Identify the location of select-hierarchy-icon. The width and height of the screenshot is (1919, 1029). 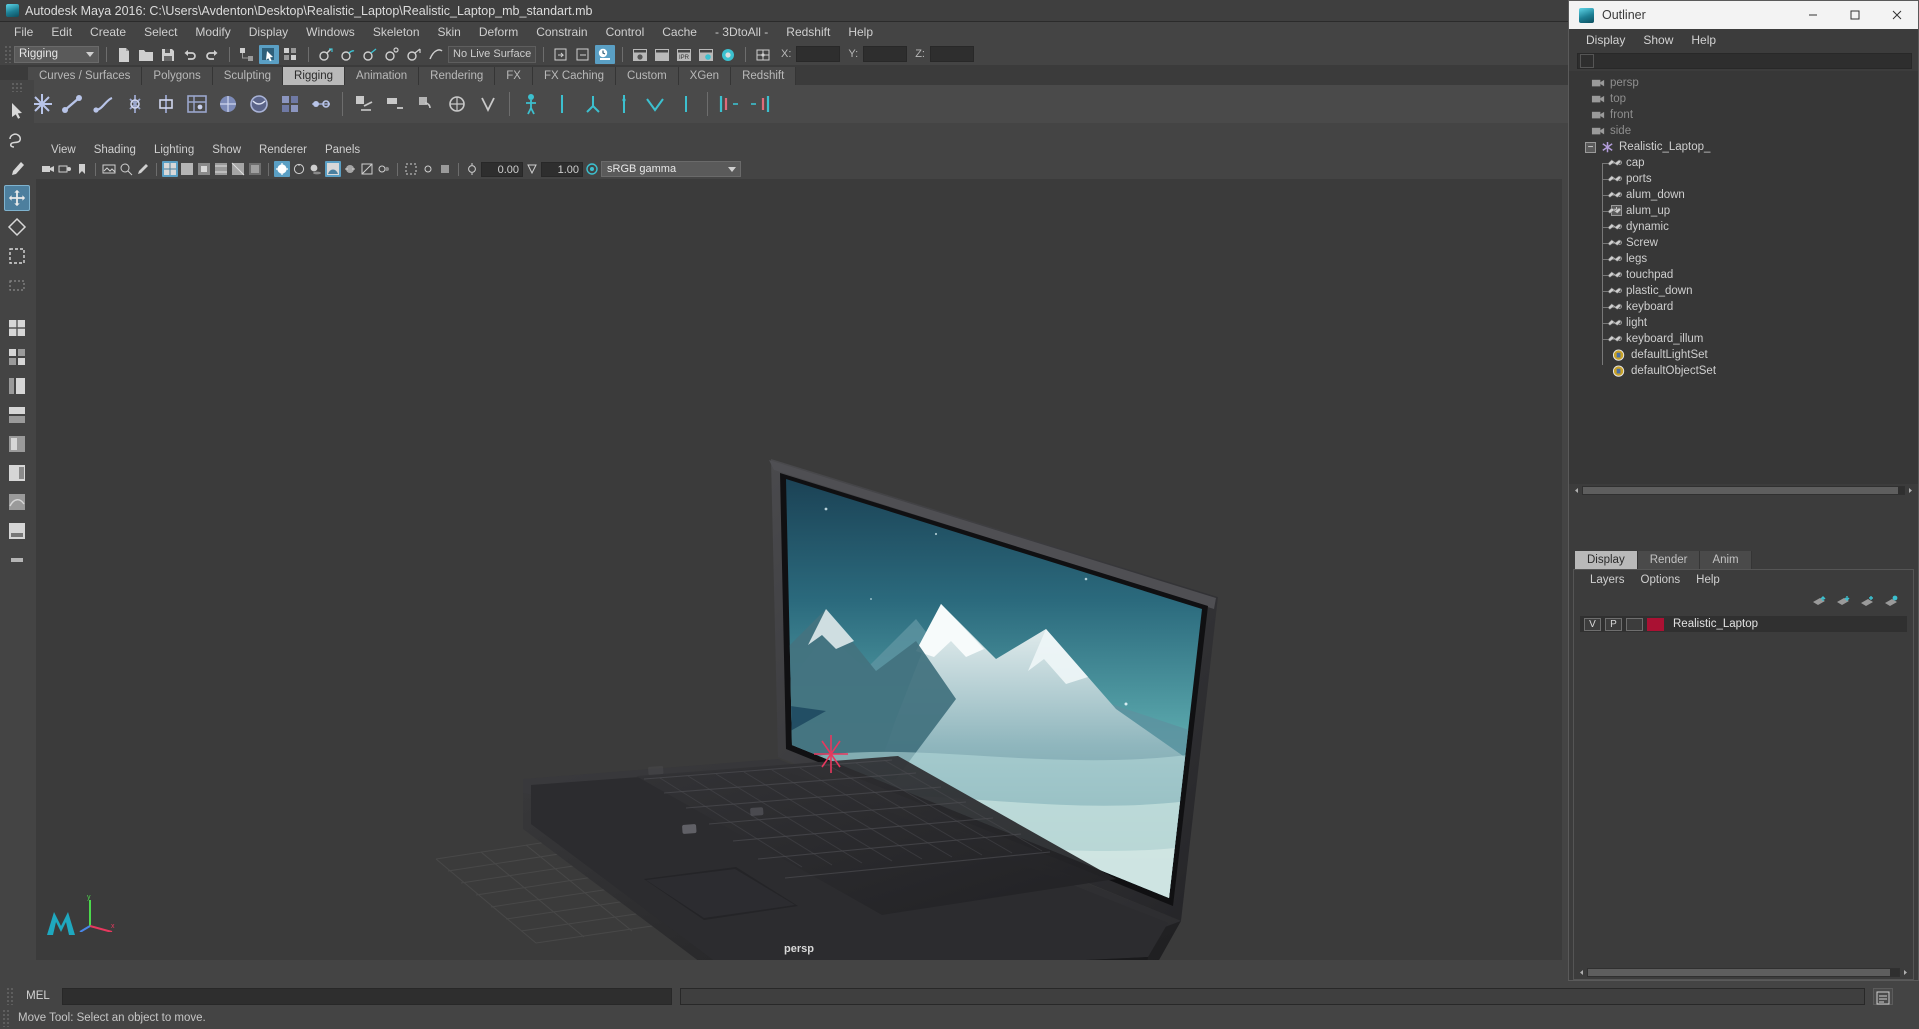
(247, 54).